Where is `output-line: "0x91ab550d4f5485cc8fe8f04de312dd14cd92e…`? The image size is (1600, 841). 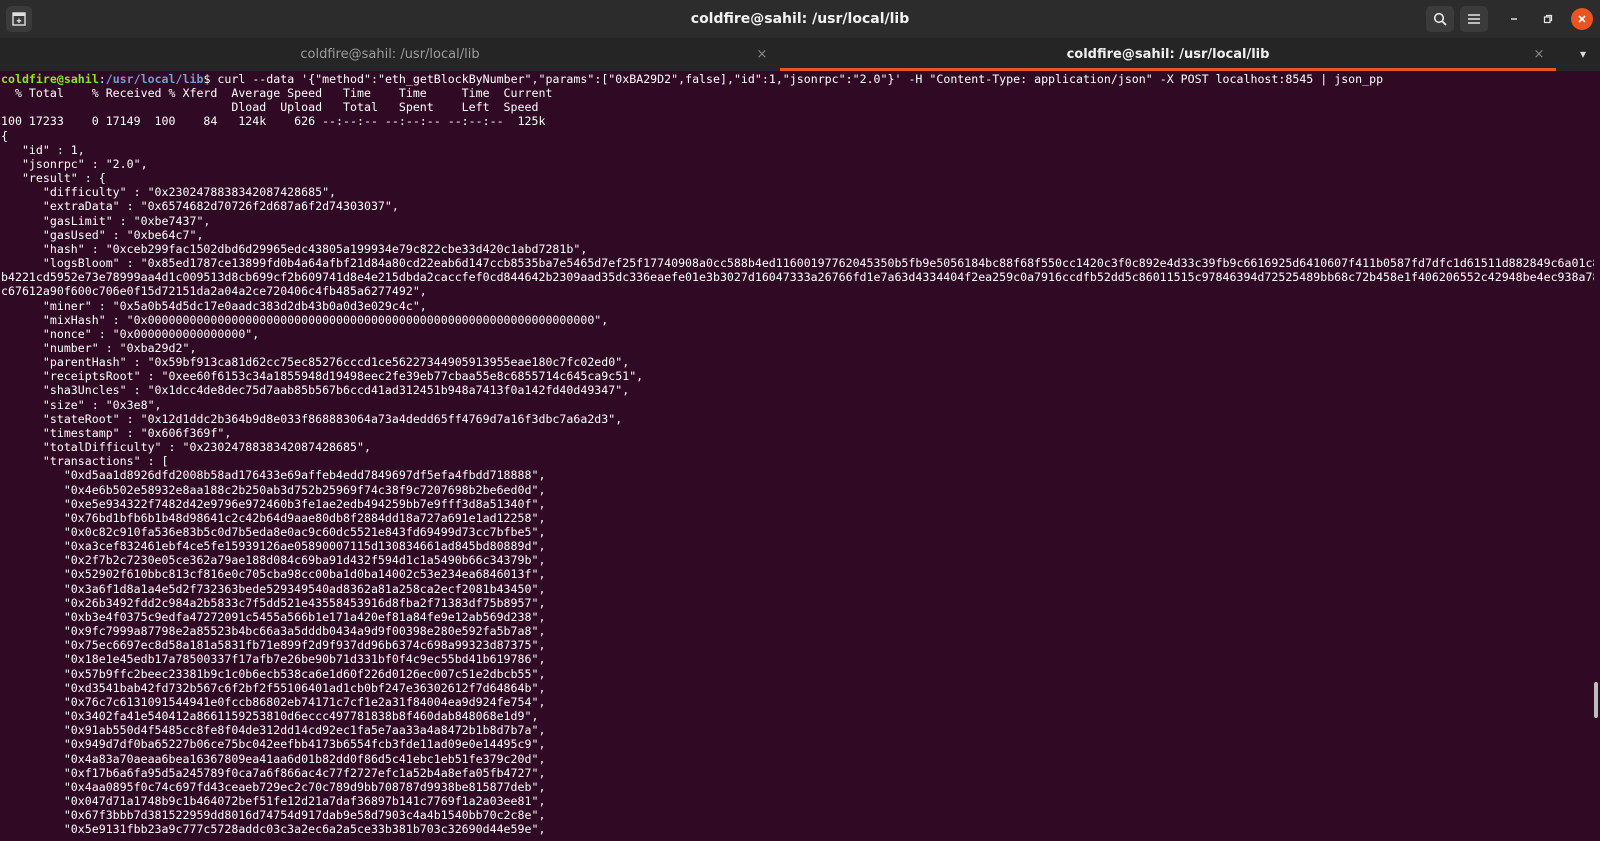 output-line: "0x91ab550d4f5485cc8fe8f04de312dd14cd92e… is located at coordinates (273, 730).